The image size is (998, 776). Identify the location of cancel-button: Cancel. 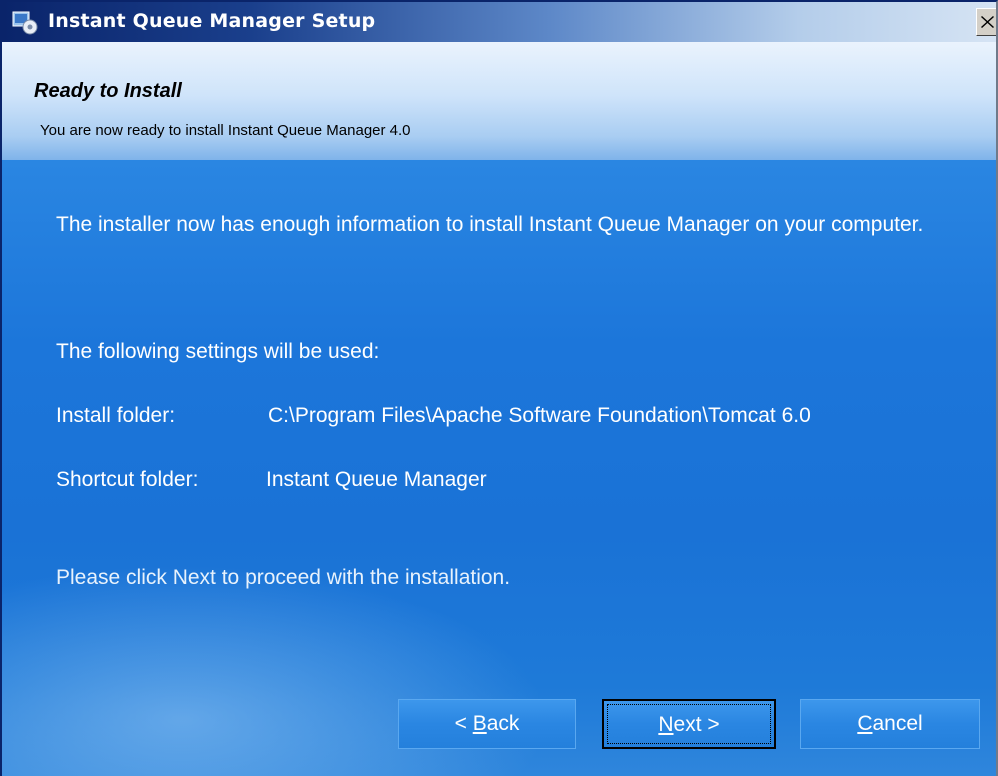
(890, 724).